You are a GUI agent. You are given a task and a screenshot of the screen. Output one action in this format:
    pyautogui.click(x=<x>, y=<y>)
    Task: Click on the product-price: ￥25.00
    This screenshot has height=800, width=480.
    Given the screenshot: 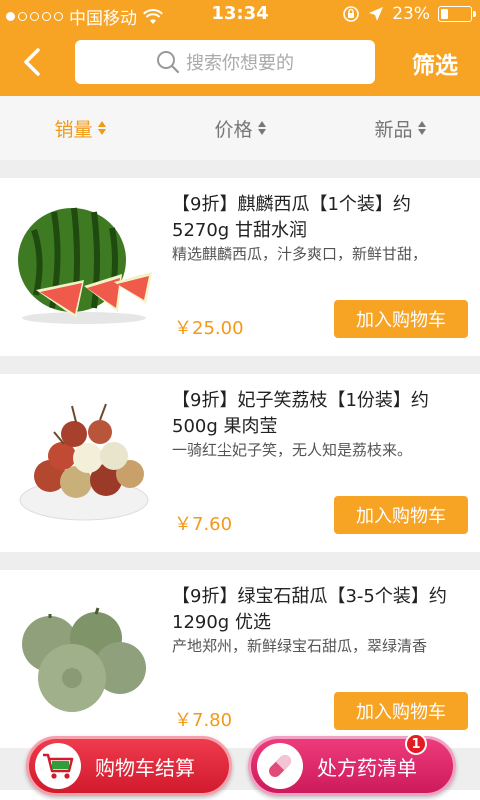 What is the action you would take?
    pyautogui.click(x=209, y=328)
    